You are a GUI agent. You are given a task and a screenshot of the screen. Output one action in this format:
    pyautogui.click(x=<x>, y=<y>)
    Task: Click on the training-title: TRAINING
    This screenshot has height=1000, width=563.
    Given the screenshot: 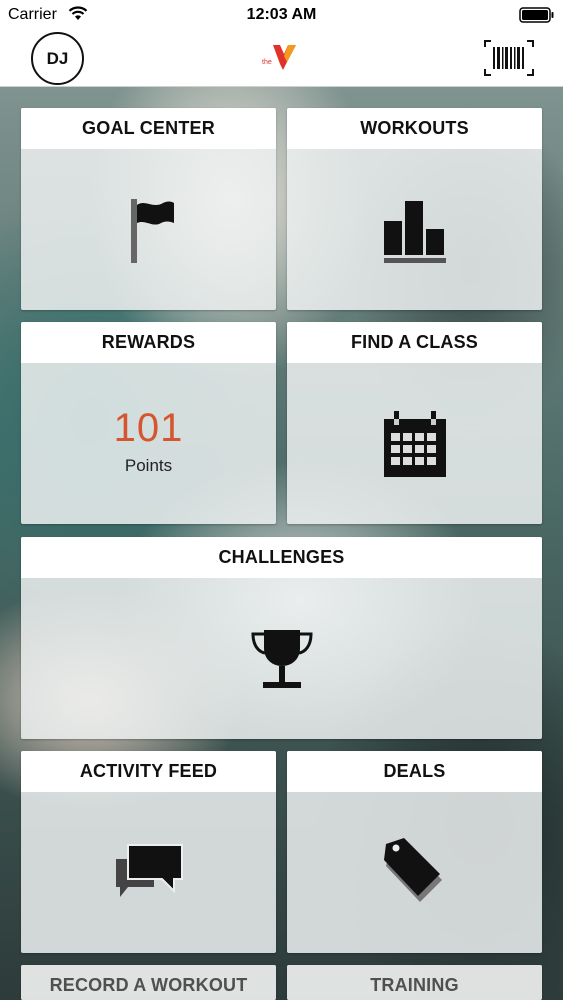 What is the action you would take?
    pyautogui.click(x=414, y=982)
    